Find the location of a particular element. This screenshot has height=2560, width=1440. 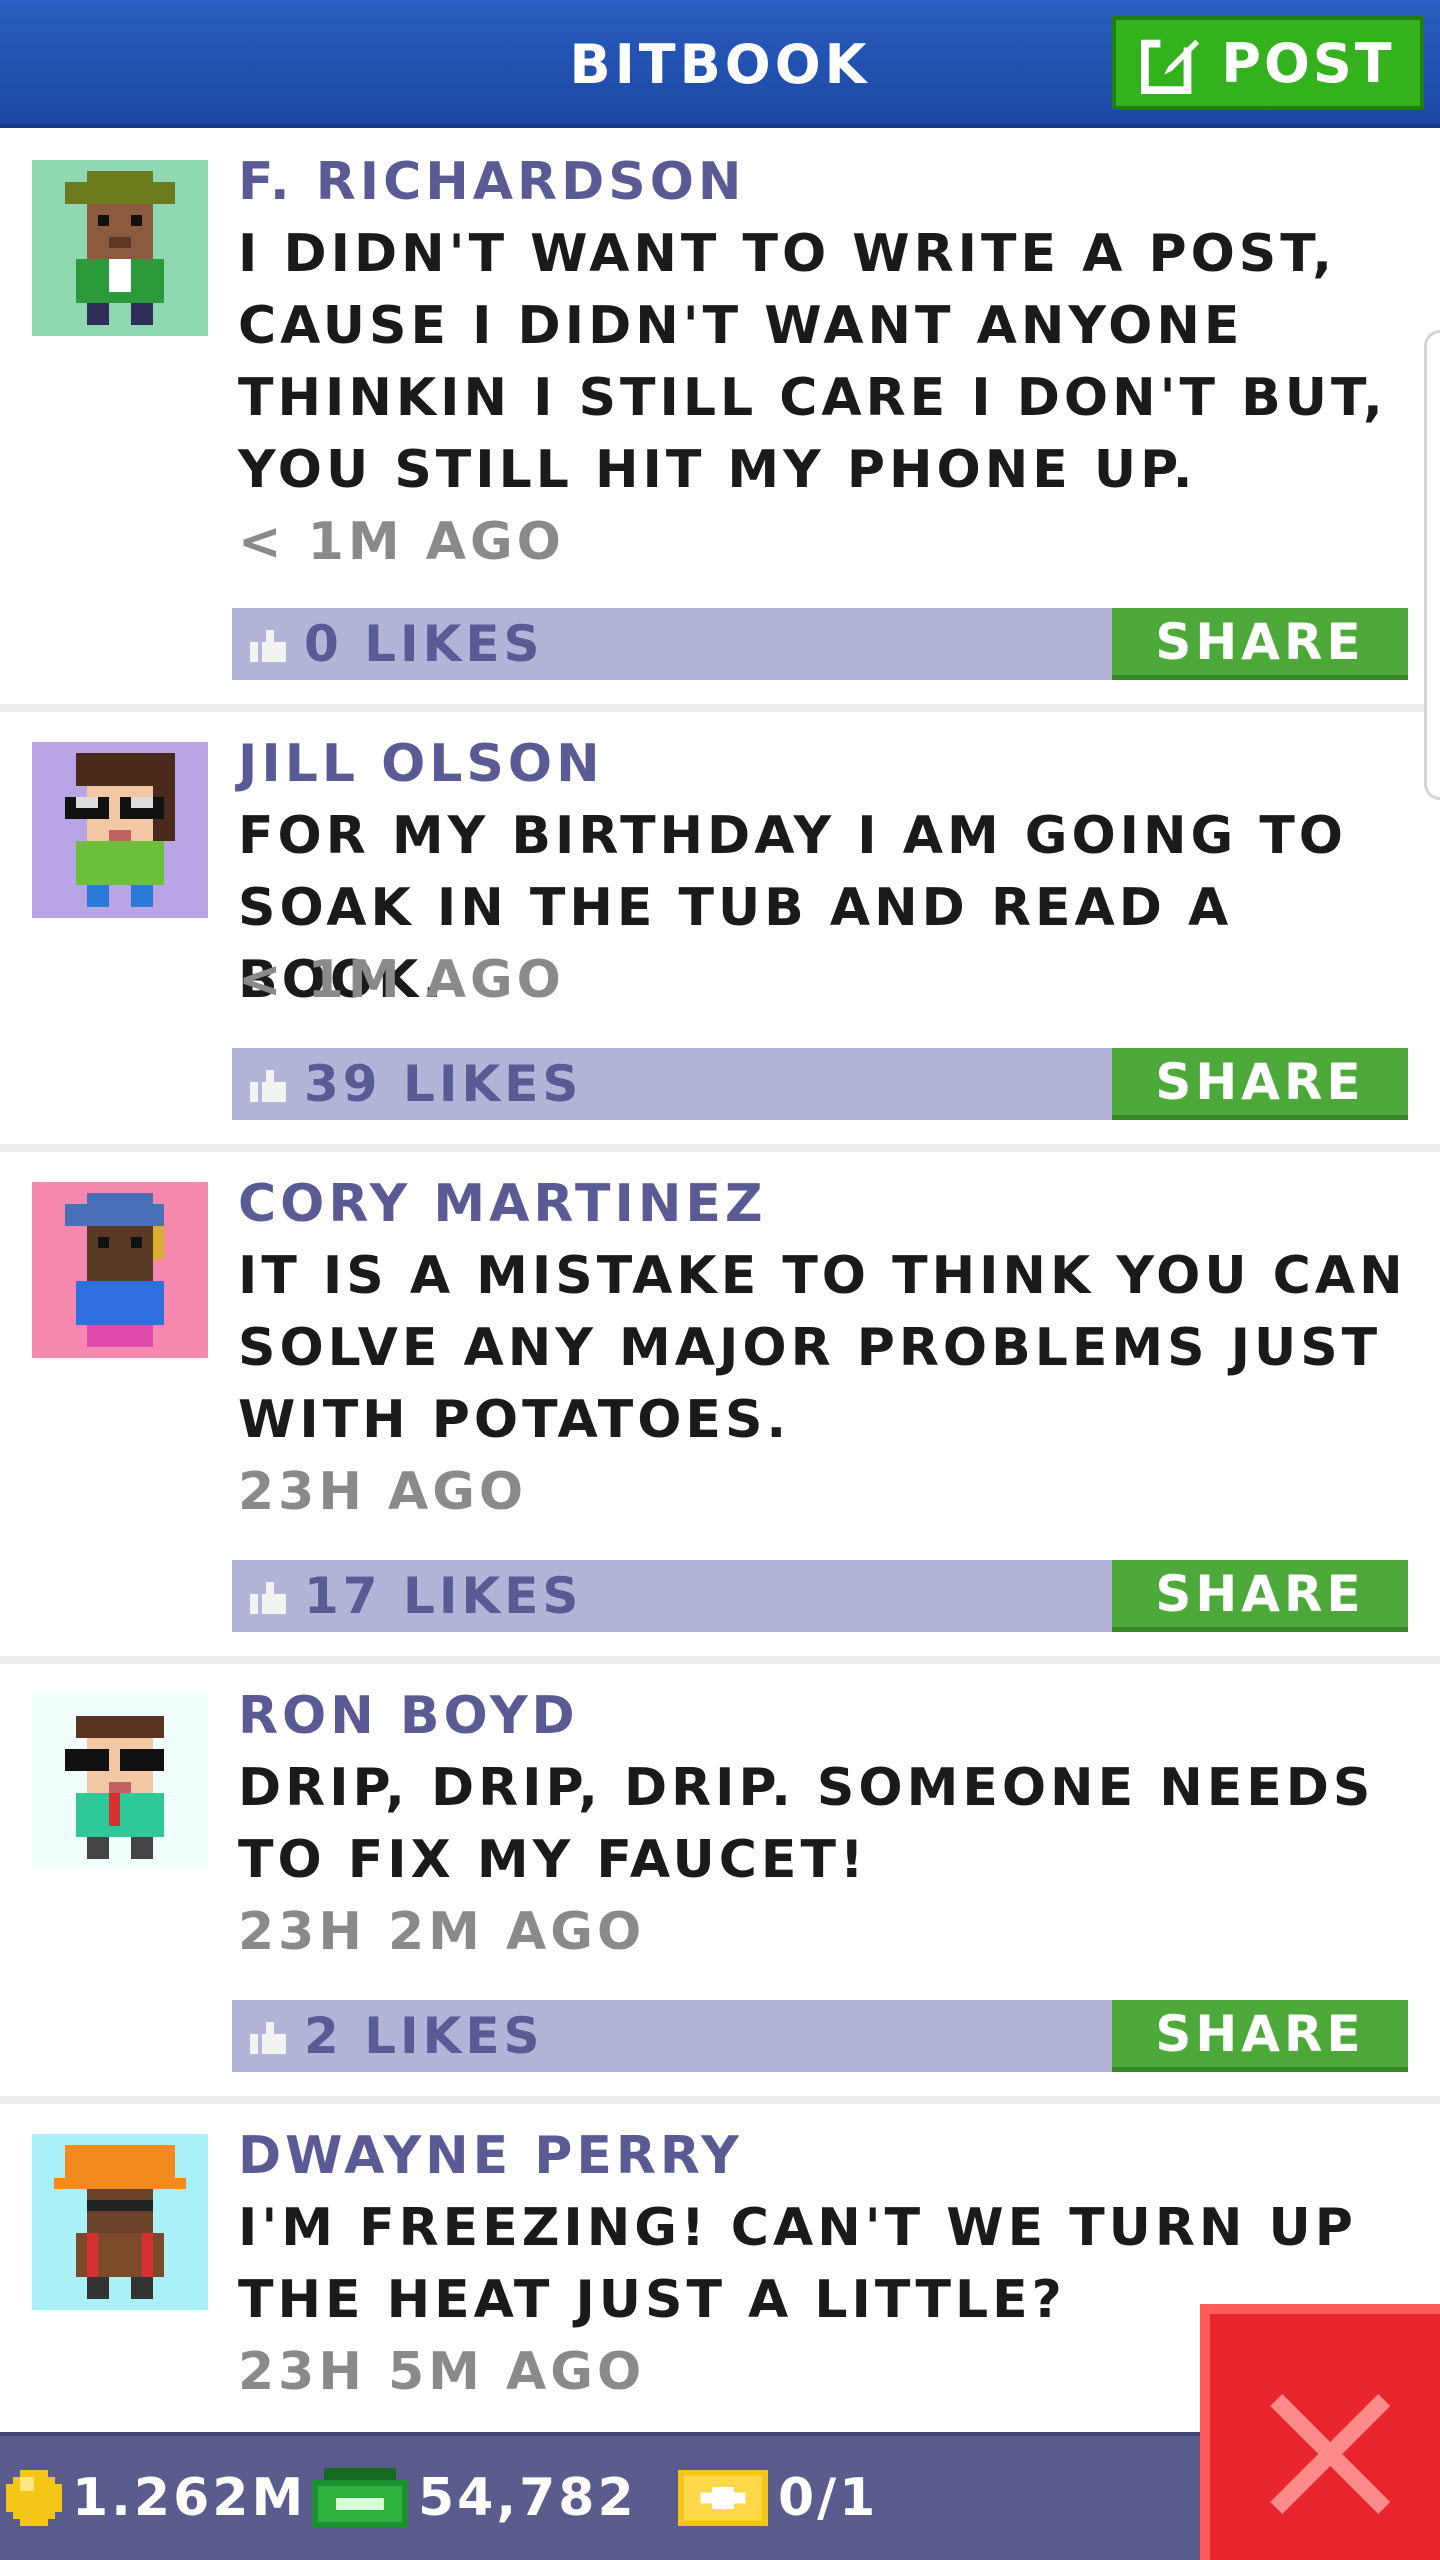

post-author: JILL OLSON is located at coordinates (421, 764).